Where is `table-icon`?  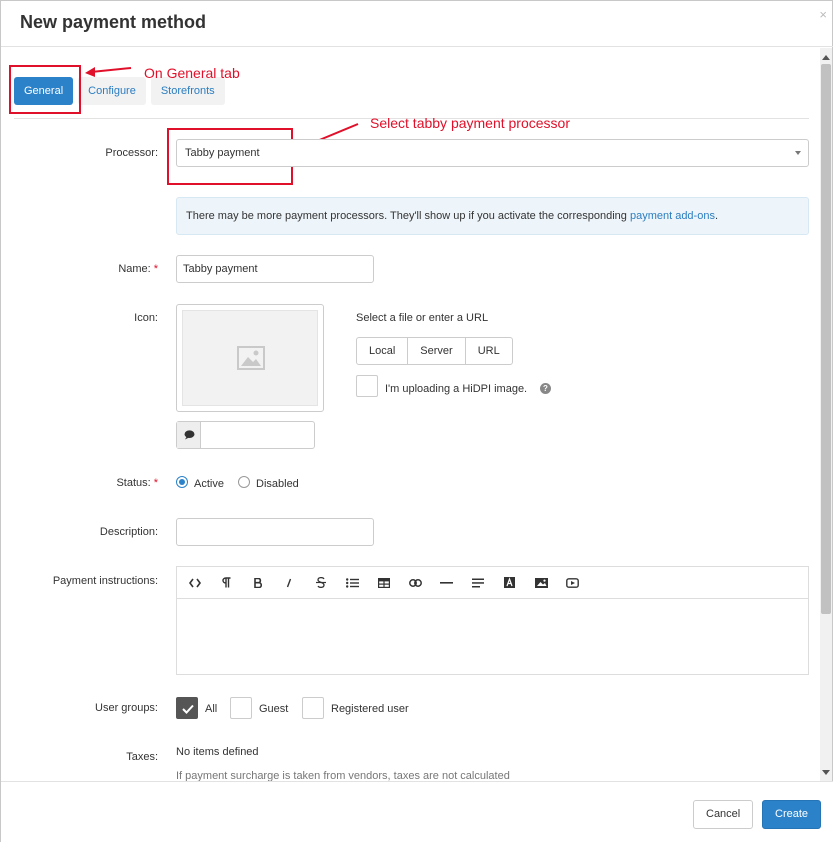 table-icon is located at coordinates (384, 583).